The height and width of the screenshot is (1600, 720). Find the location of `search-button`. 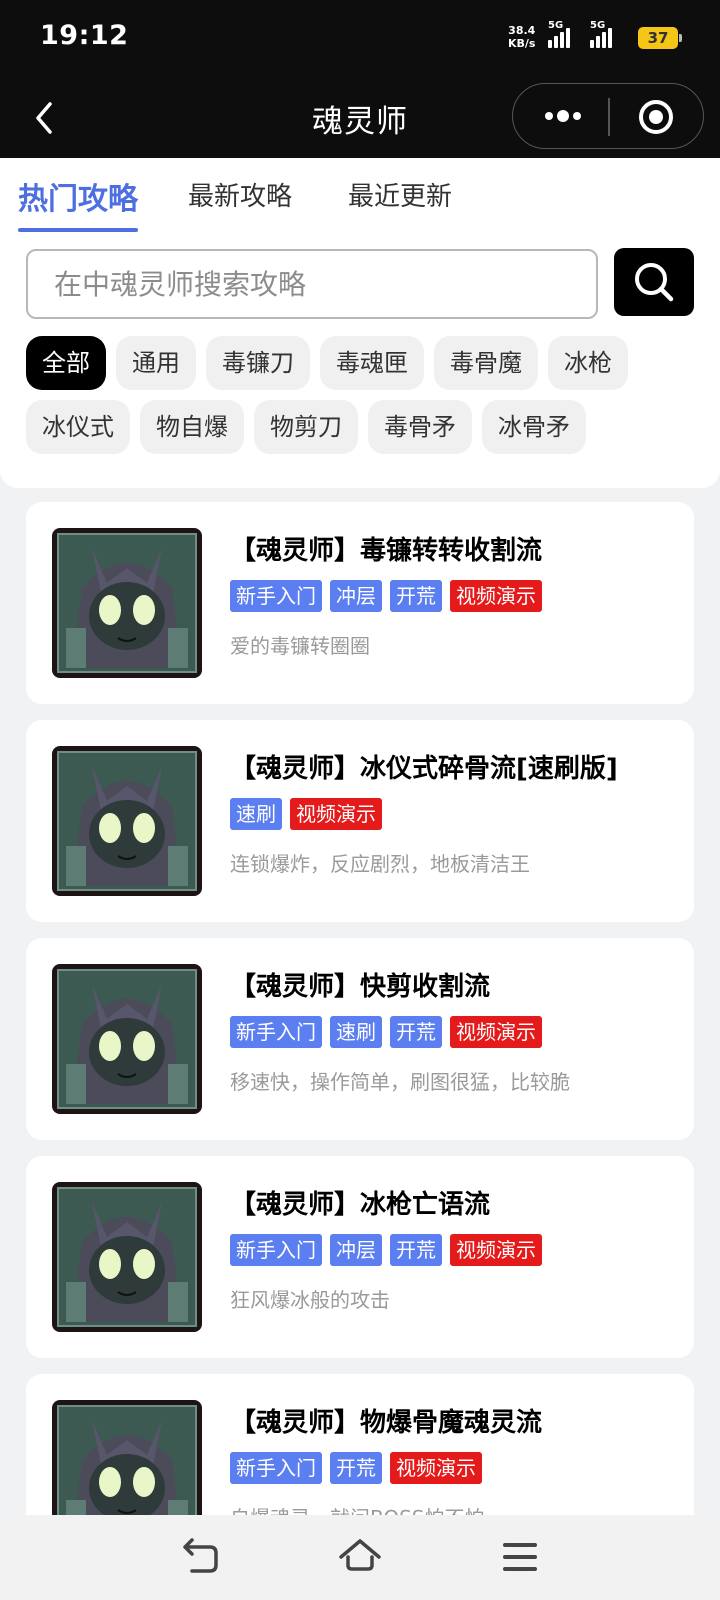

search-button is located at coordinates (654, 282).